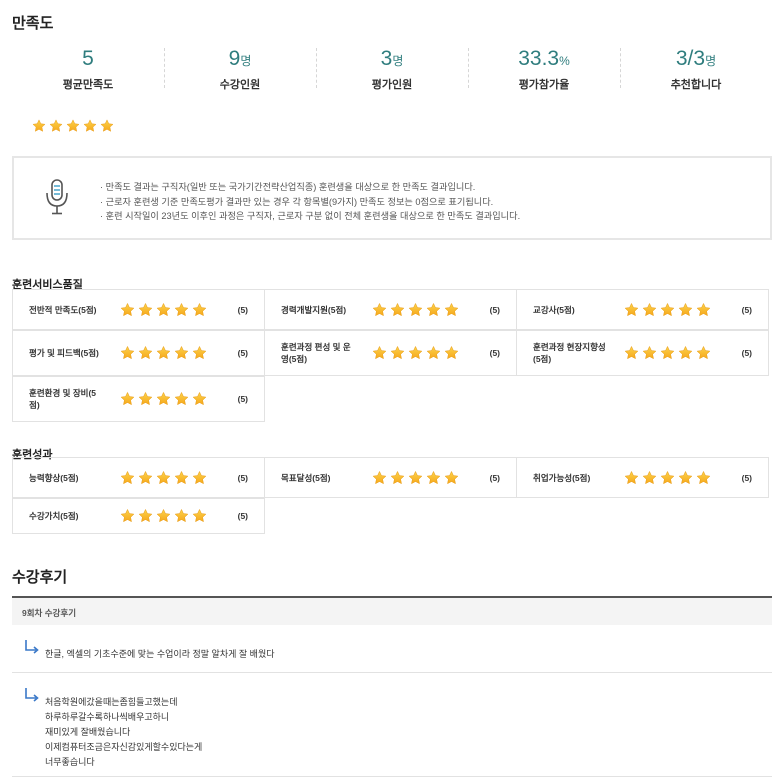 The image size is (780, 781). What do you see at coordinates (392, 649) in the screenshot?
I see `review-item: 한글, 엑셀의 기초수준에 맞는 수업이라 정말 알차게 잘 배웠다` at bounding box center [392, 649].